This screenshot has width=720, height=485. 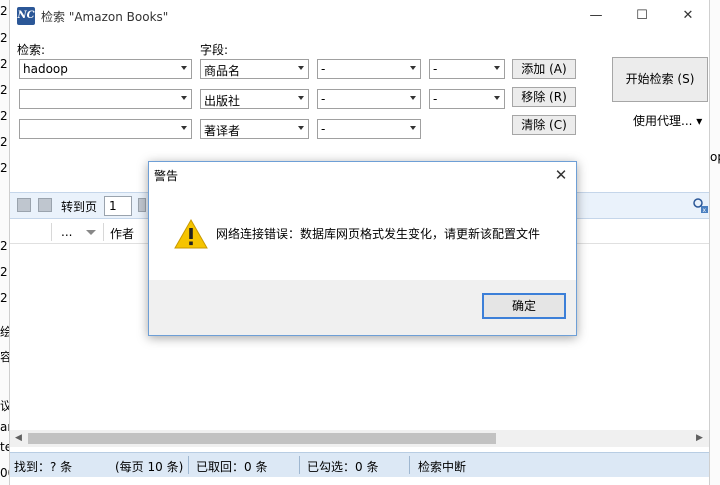 What do you see at coordinates (561, 175) in the screenshot?
I see `dialog-close-button: ✕` at bounding box center [561, 175].